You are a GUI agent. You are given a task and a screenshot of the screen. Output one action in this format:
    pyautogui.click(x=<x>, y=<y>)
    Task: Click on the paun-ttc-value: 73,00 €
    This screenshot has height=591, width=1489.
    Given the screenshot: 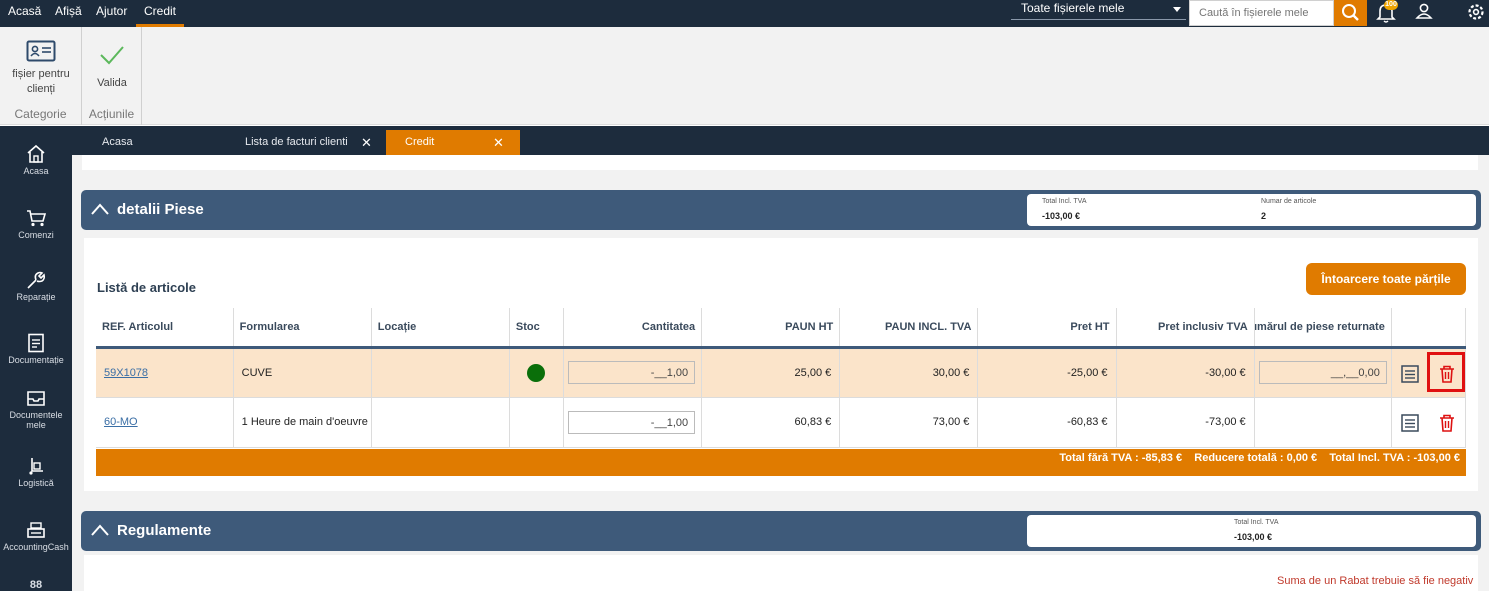 What is the action you would take?
    pyautogui.click(x=909, y=422)
    